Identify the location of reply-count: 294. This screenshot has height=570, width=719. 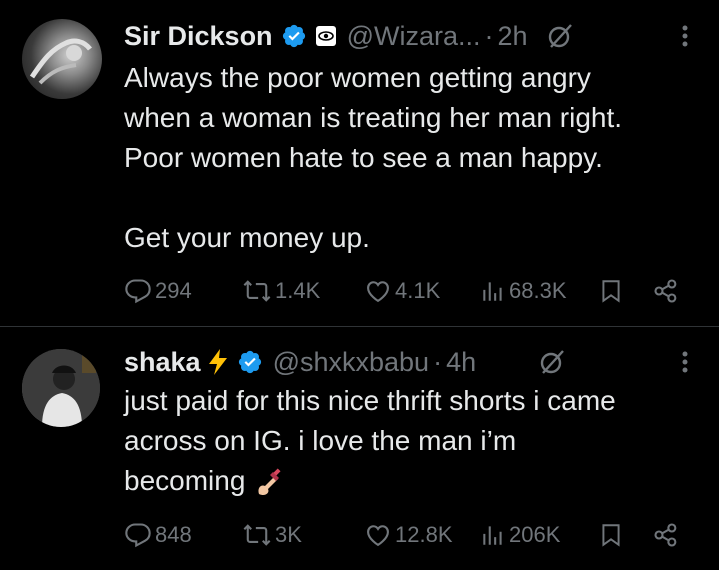
(173, 290).